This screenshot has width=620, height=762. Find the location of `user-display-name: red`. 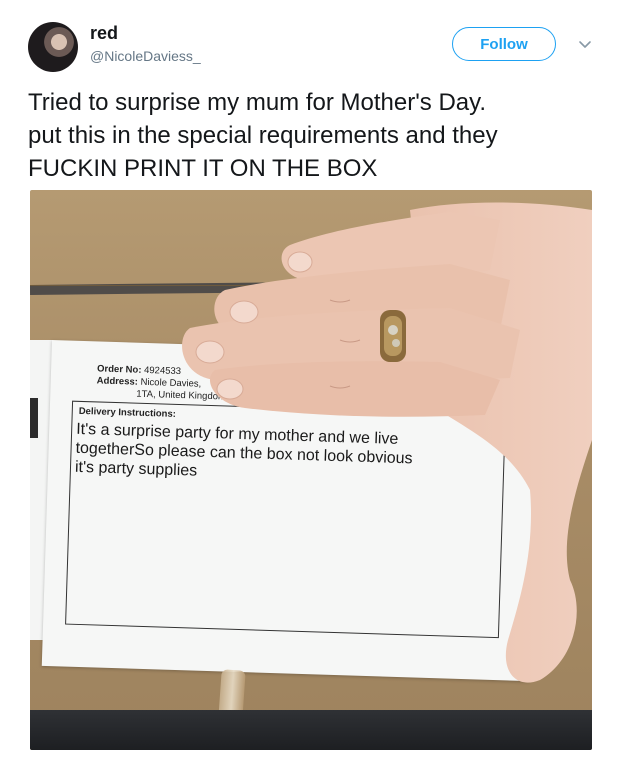

user-display-name: red is located at coordinates (104, 33).